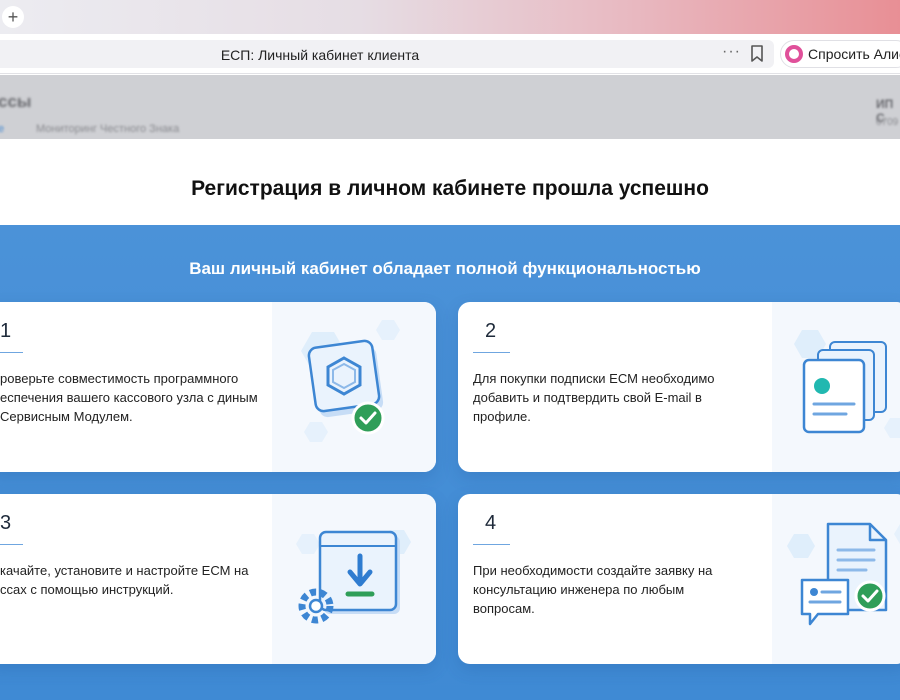 This screenshot has height=700, width=900. Describe the element at coordinates (6, 523) in the screenshot. I see `step-number: 3` at that location.